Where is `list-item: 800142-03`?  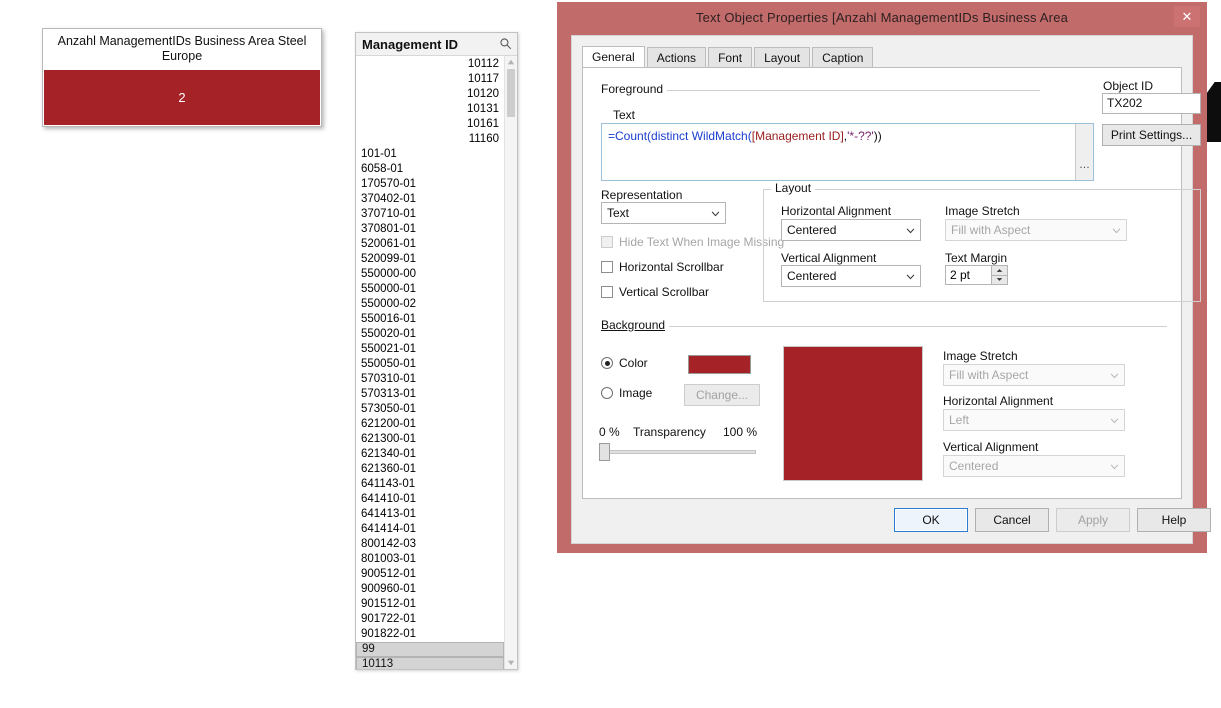
list-item: 800142-03 is located at coordinates (430, 544).